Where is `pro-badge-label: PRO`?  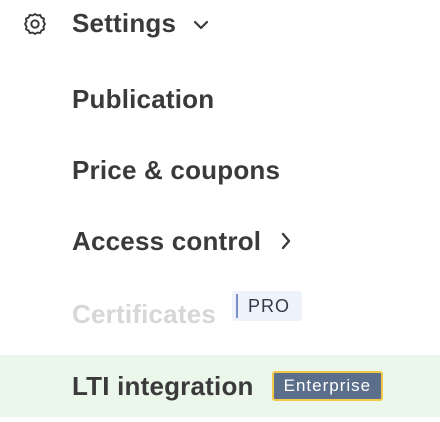 pro-badge-label: PRO is located at coordinates (269, 305).